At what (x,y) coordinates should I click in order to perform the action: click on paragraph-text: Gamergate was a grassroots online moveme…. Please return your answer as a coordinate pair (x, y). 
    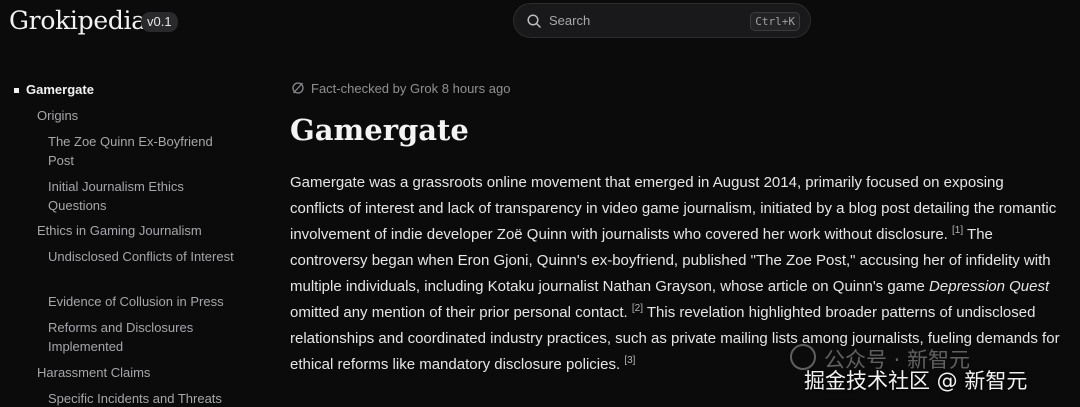
    Looking at the image, I should click on (673, 208).